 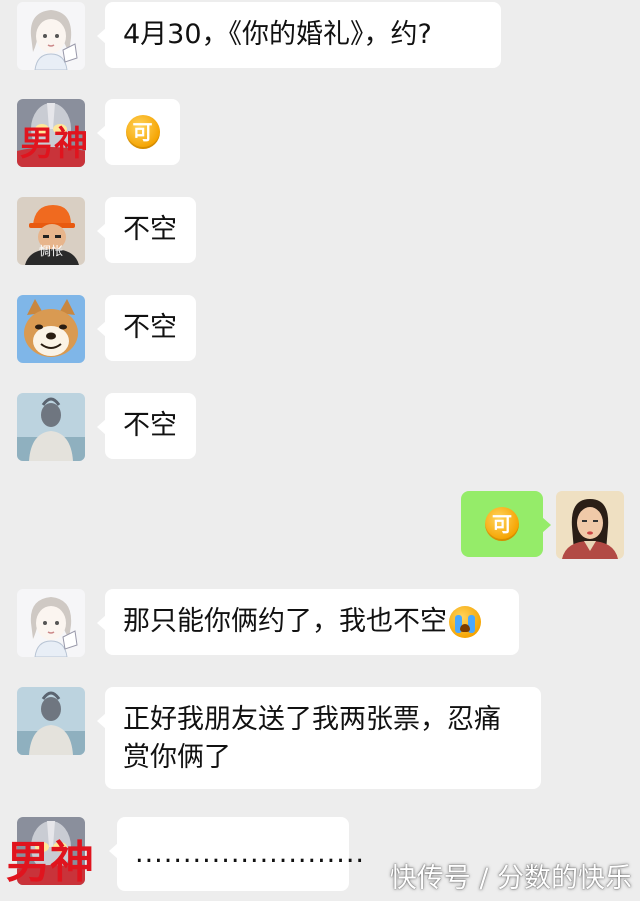 I want to click on message-bubble: 可, so click(x=138, y=132).